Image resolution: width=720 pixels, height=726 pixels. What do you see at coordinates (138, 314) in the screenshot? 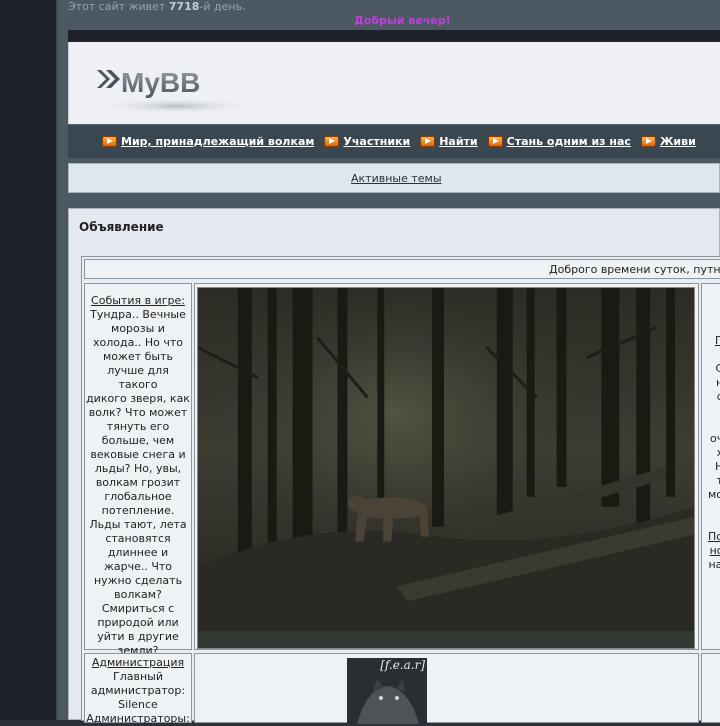
I see `events-line: Тундра.. Вечные` at bounding box center [138, 314].